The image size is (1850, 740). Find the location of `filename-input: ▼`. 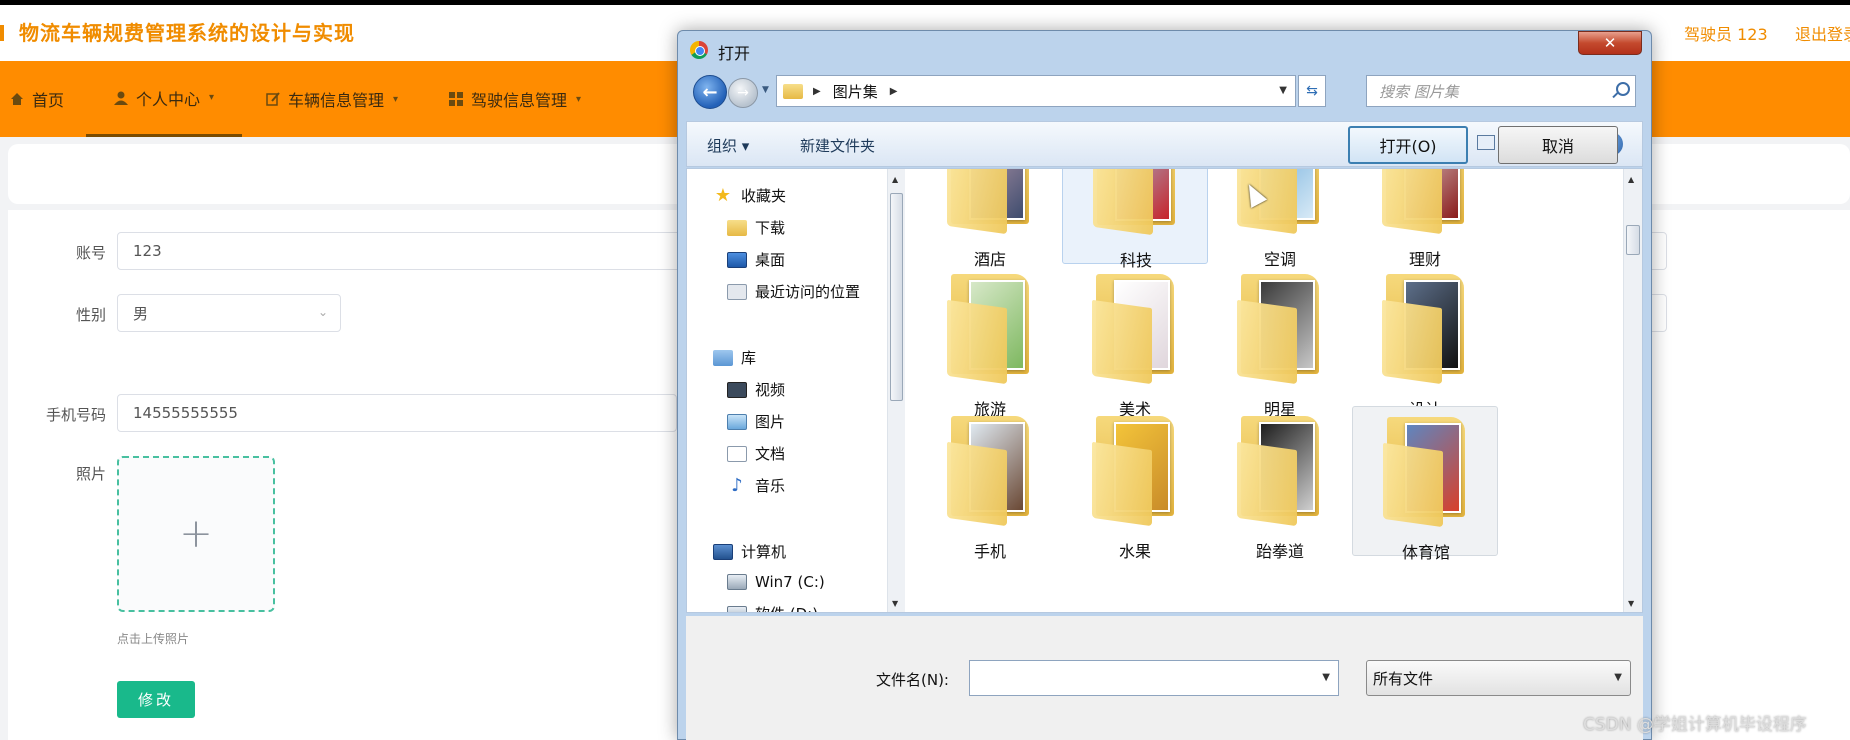

filename-input: ▼ is located at coordinates (1154, 678).